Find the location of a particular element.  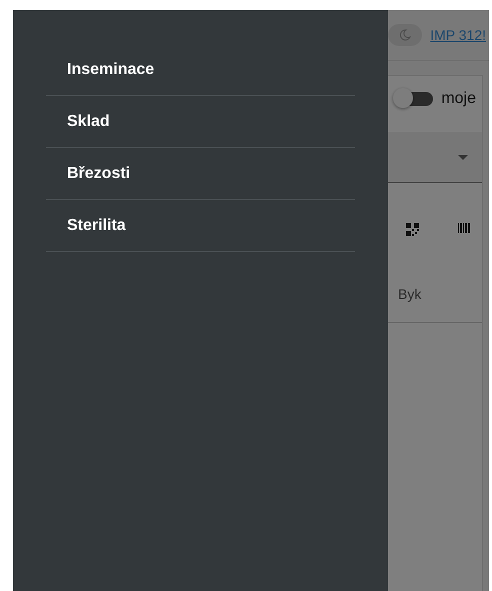

select-field is located at coordinates (435, 157).